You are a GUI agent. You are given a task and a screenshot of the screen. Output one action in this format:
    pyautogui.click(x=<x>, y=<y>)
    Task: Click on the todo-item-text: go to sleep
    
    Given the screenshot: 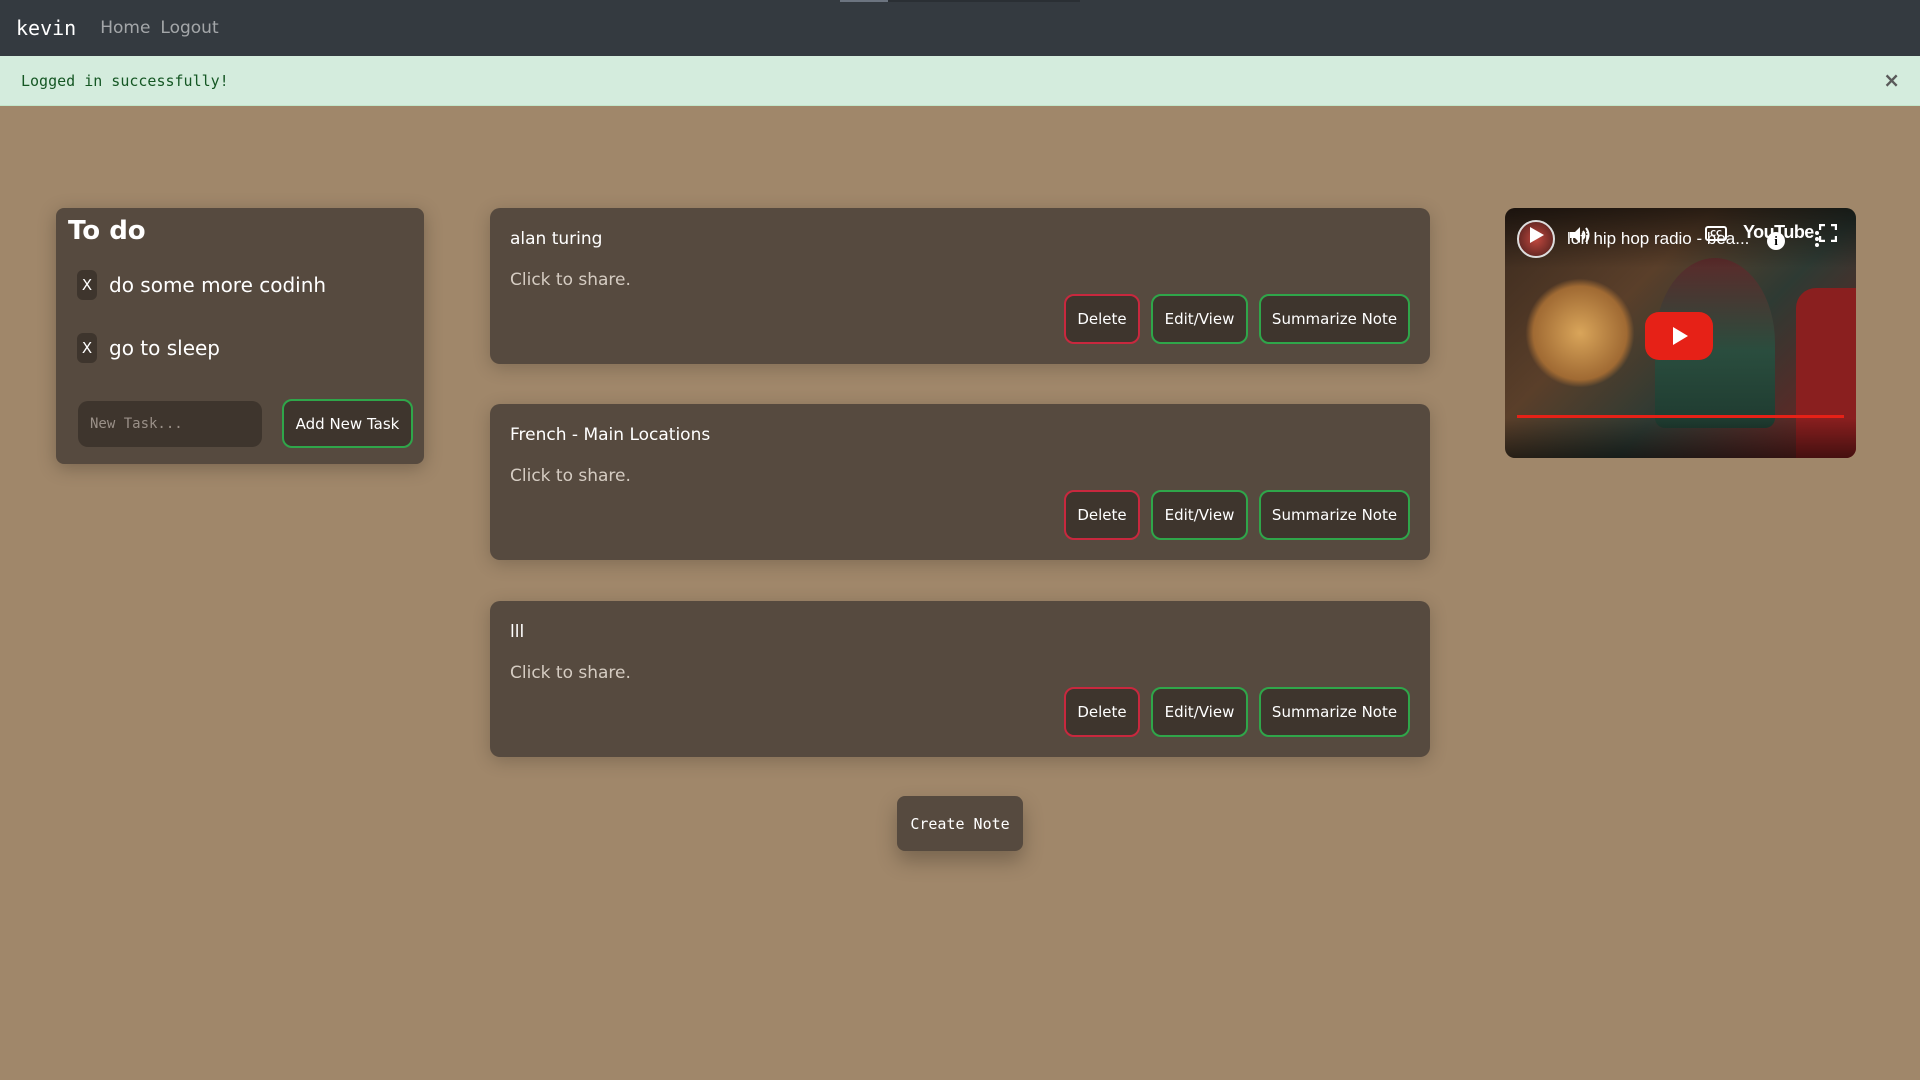 What is the action you would take?
    pyautogui.click(x=165, y=348)
    